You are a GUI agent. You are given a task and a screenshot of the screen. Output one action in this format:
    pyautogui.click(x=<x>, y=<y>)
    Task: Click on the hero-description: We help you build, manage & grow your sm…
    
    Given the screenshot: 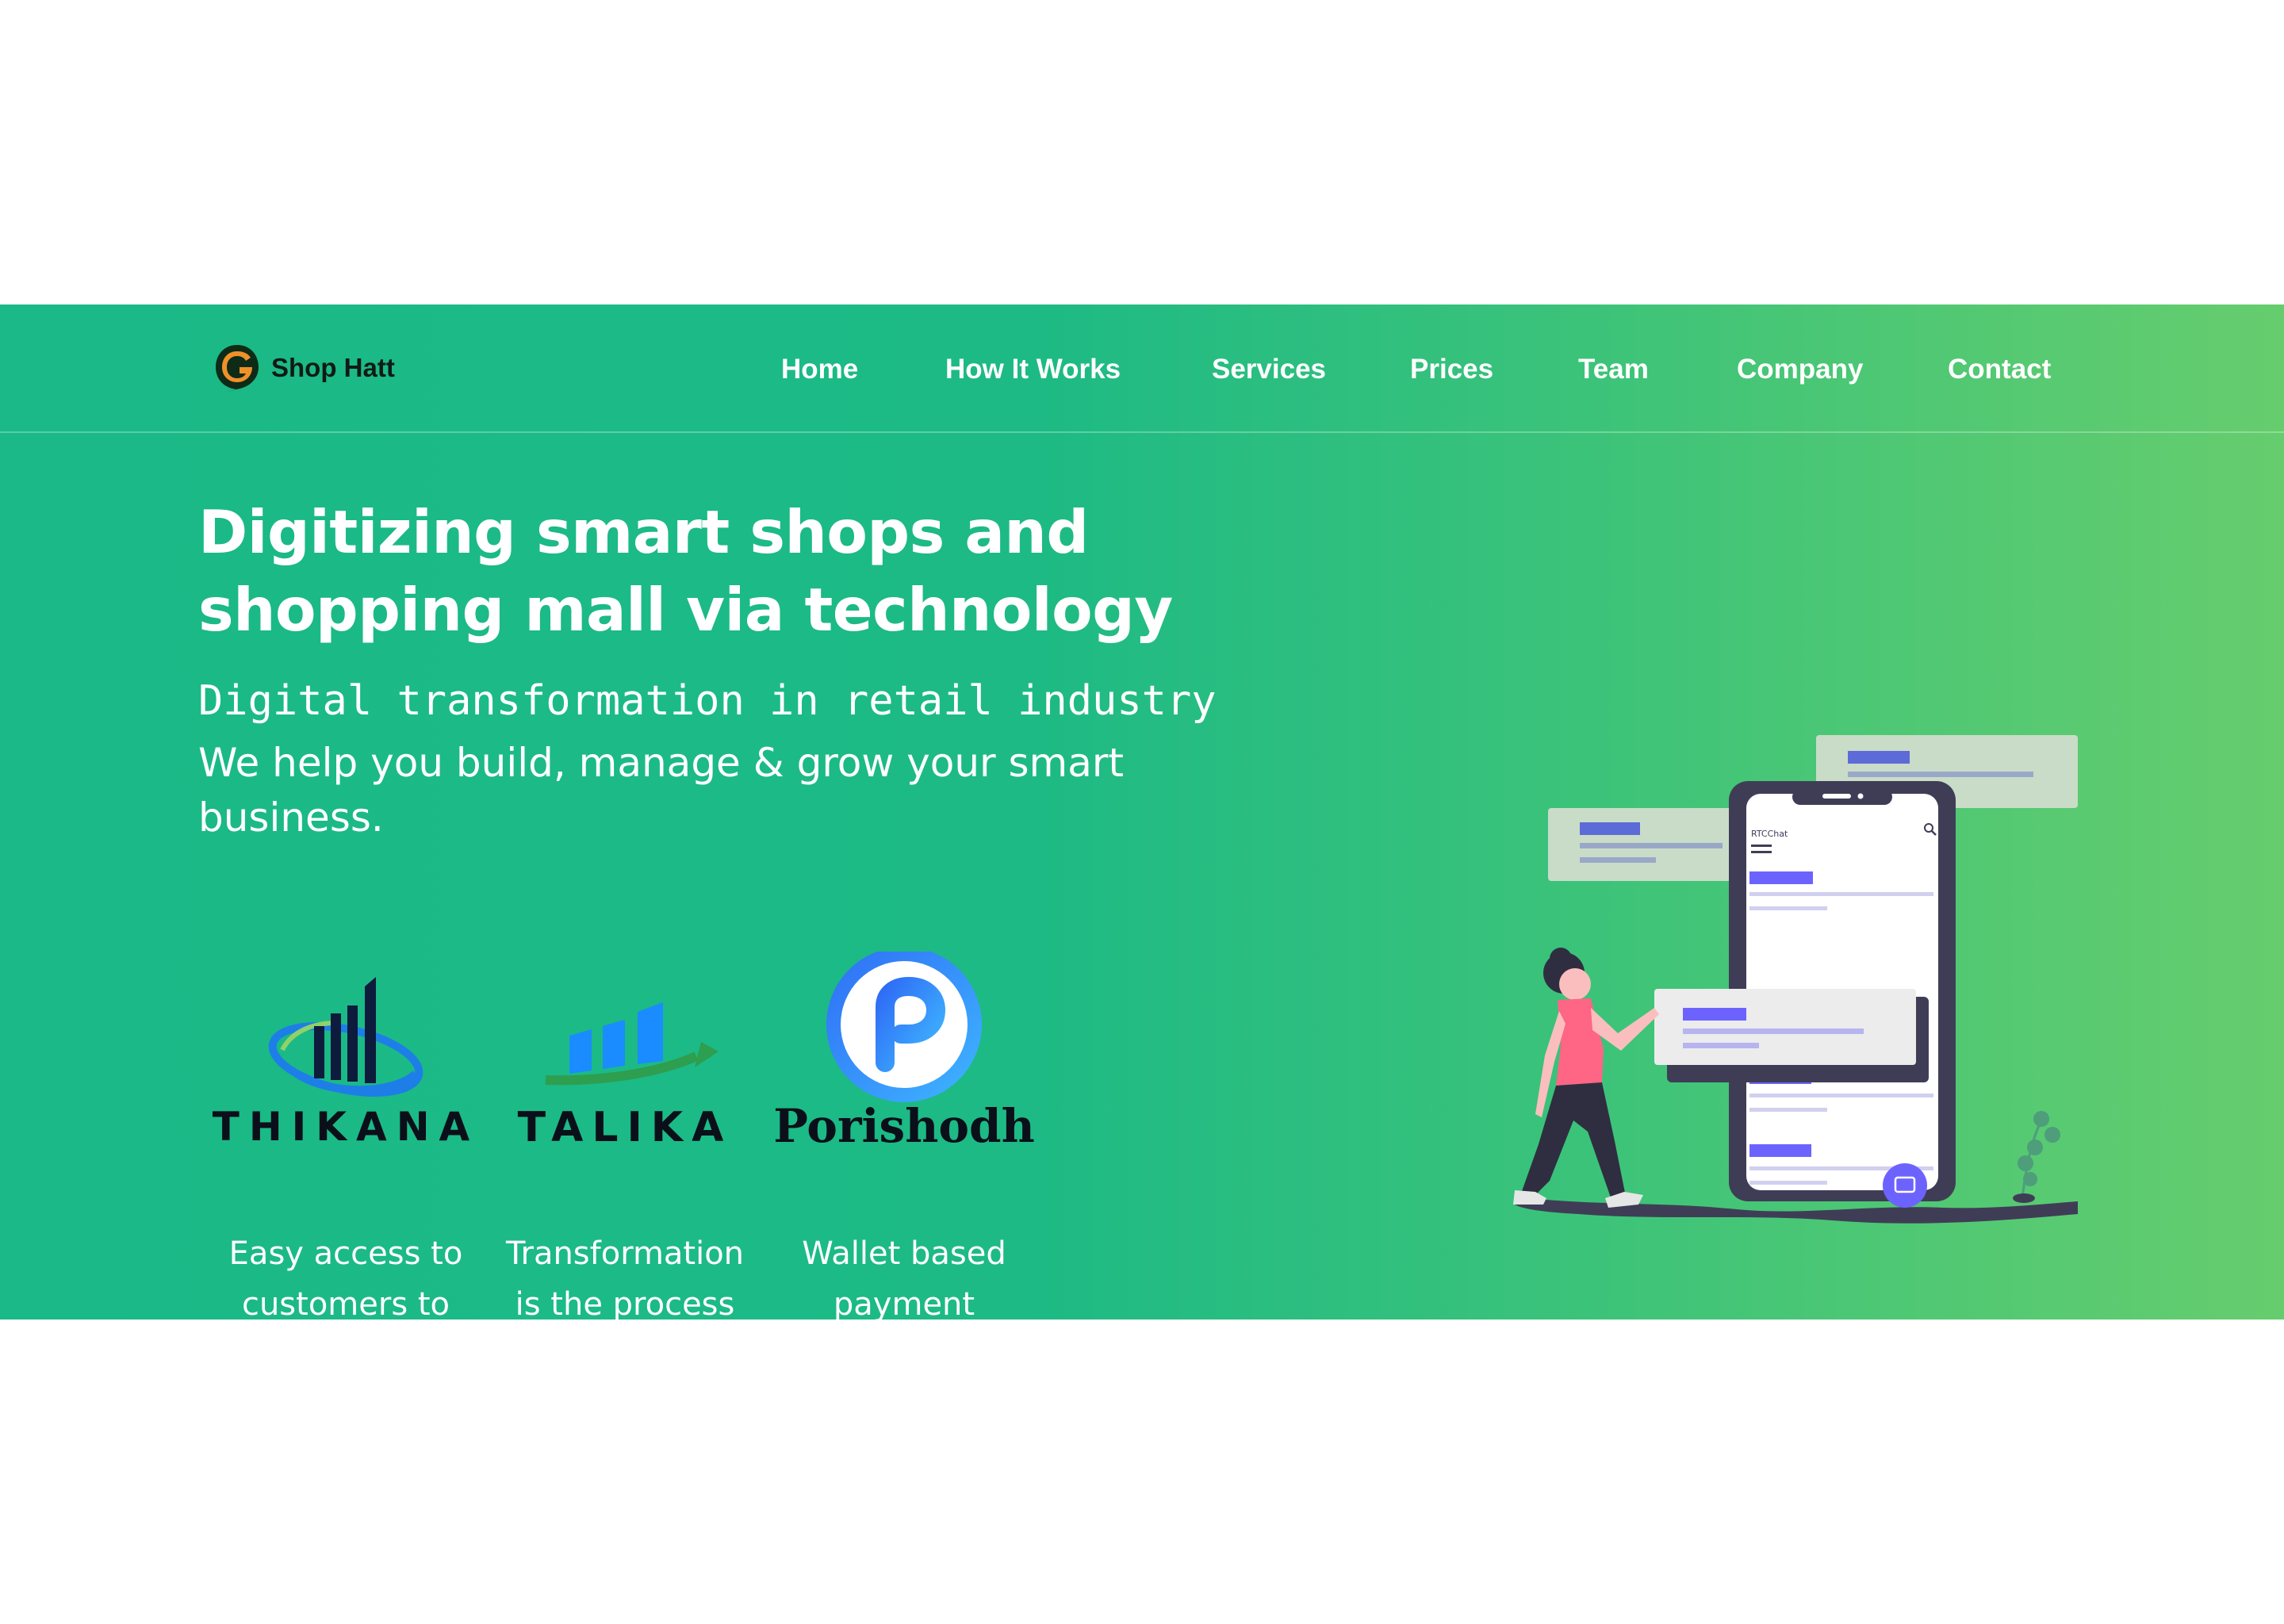 What is the action you would take?
    pyautogui.click(x=661, y=790)
    